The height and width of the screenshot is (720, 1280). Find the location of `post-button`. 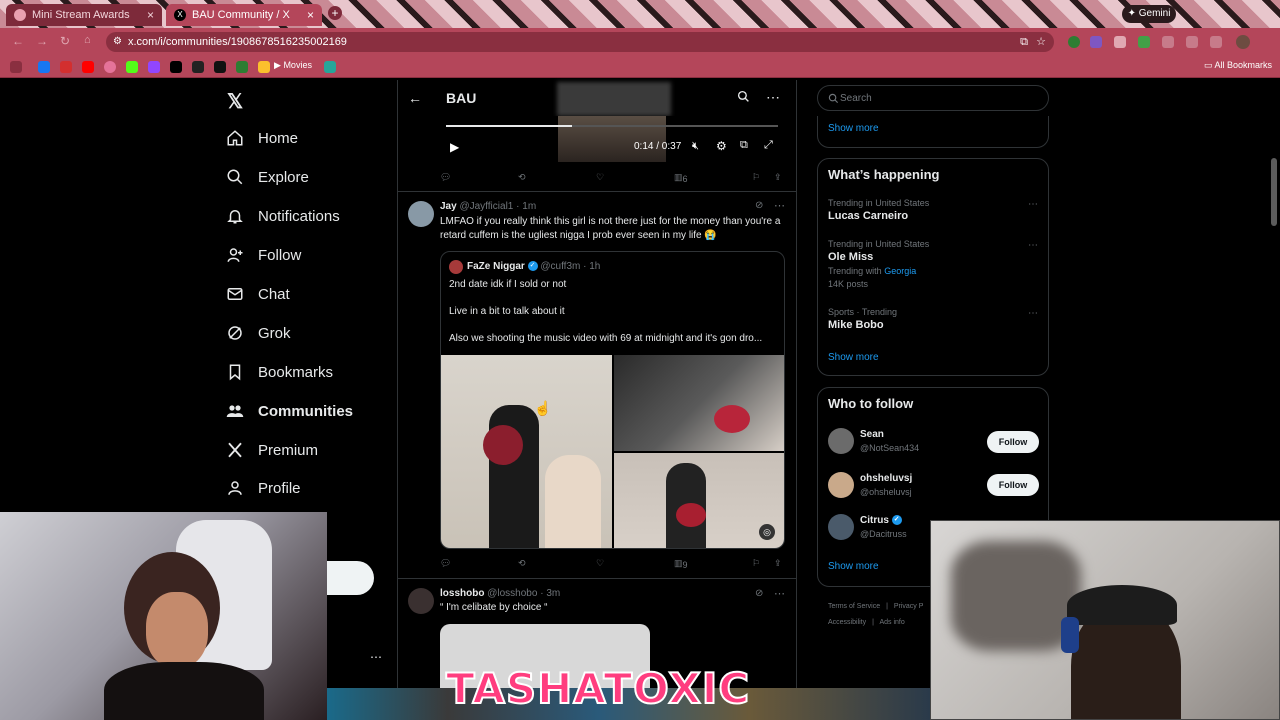

post-button is located at coordinates (350, 578).